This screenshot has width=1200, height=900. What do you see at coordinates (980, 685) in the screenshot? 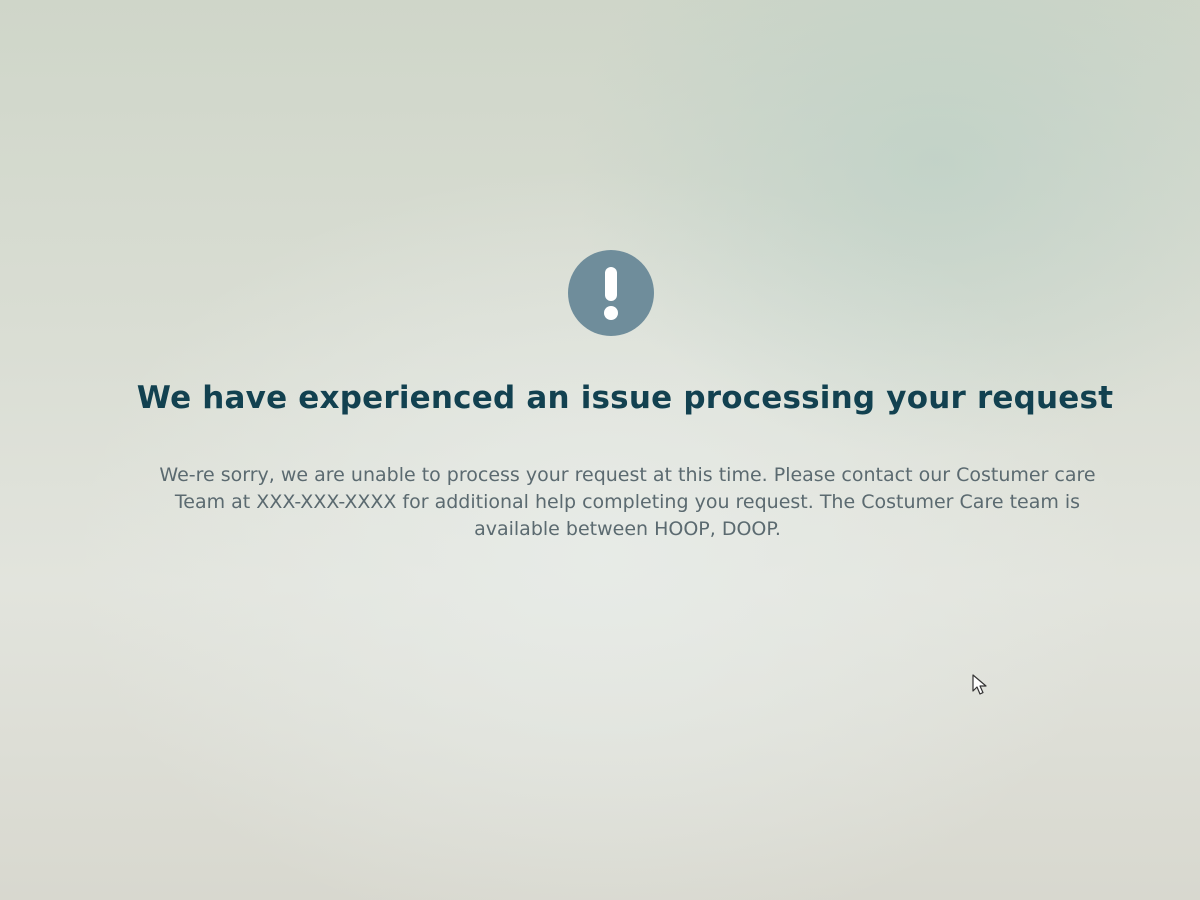
I see `mouse-pointer-icon` at bounding box center [980, 685].